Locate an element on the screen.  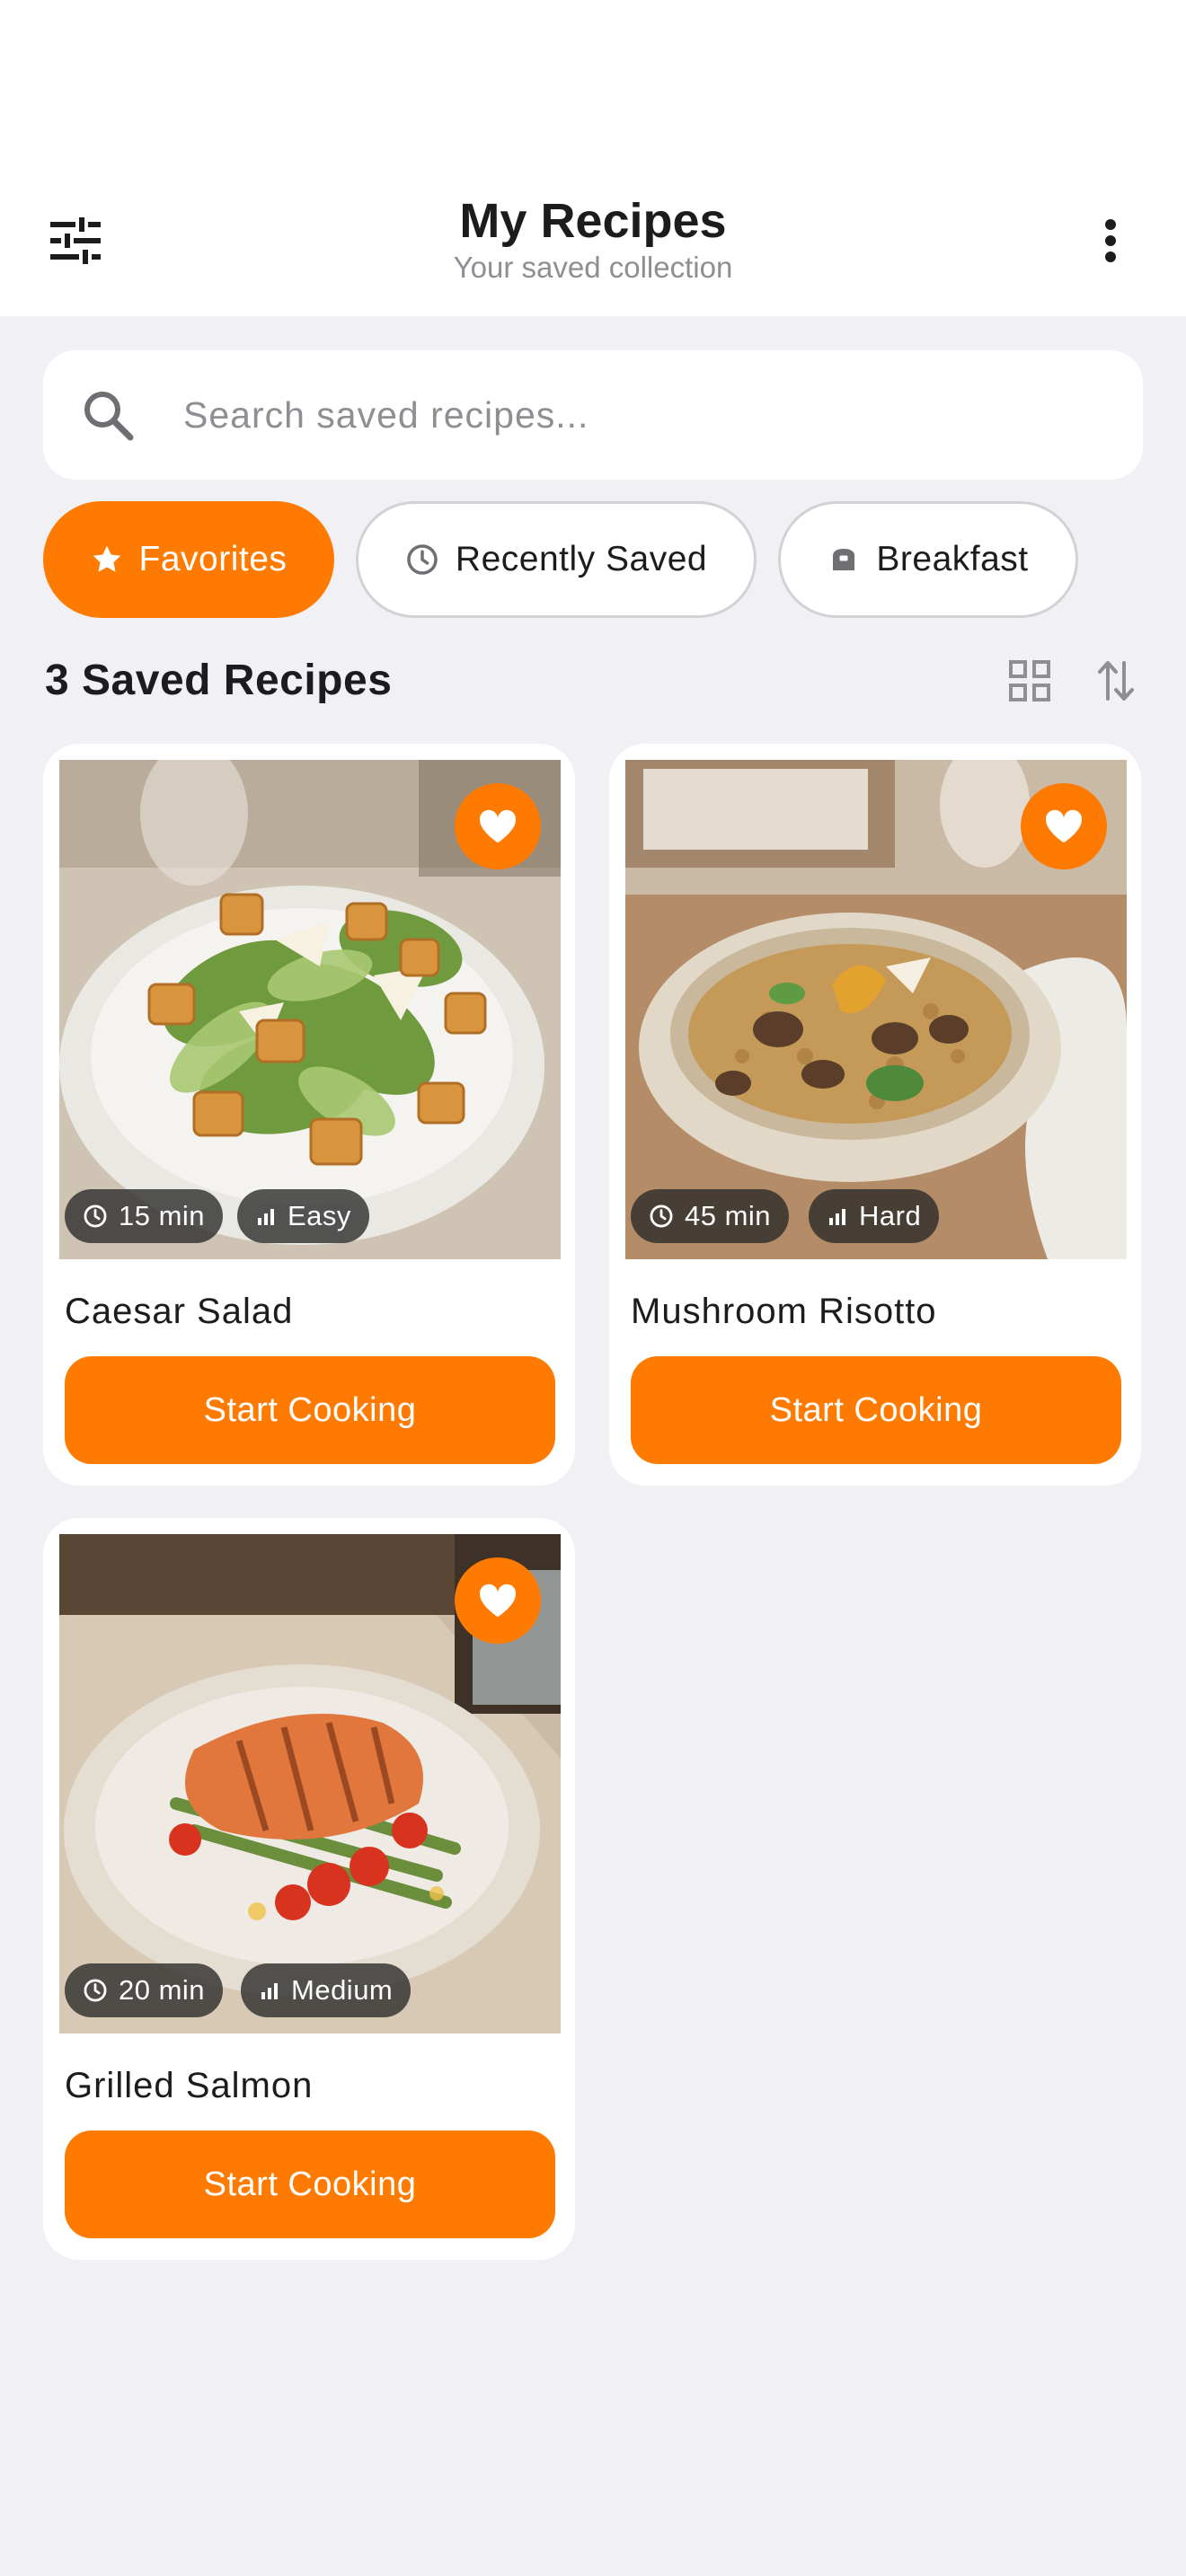
header-titles: My Recipes Your saved collection is located at coordinates (593, 239).